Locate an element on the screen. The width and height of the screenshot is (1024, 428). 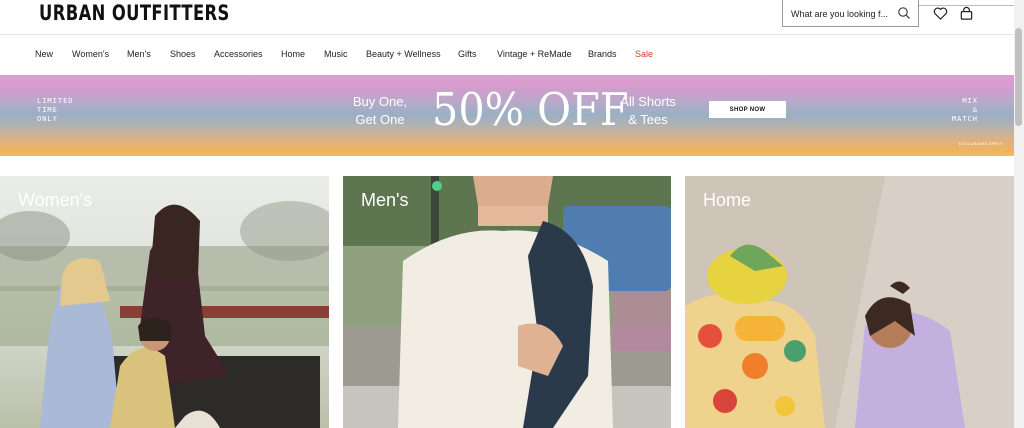
banner-offer-right: All Shorts & Tees is located at coordinates (648, 110).